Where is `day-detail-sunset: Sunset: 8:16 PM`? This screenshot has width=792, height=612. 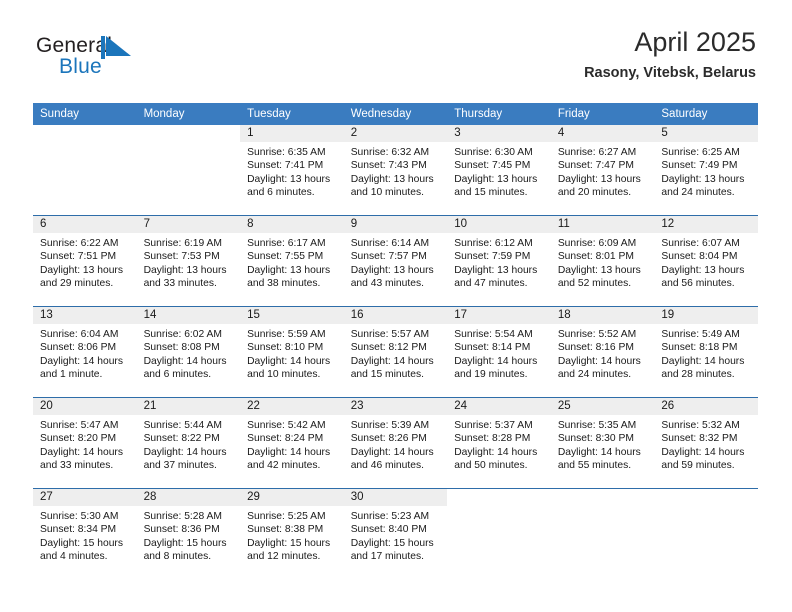 day-detail-sunset: Sunset: 8:16 PM is located at coordinates (595, 348).